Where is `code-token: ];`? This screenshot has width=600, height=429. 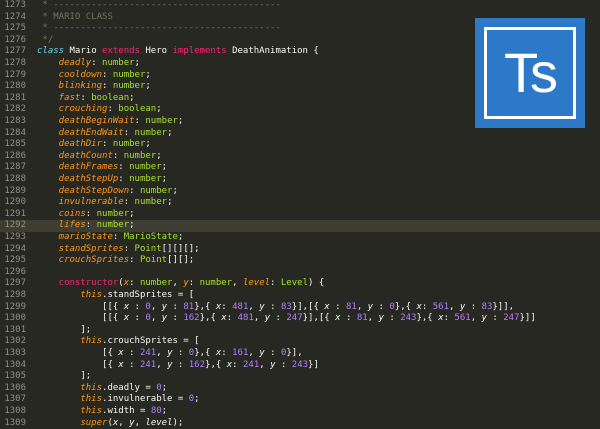 code-token: ]; is located at coordinates (64, 376).